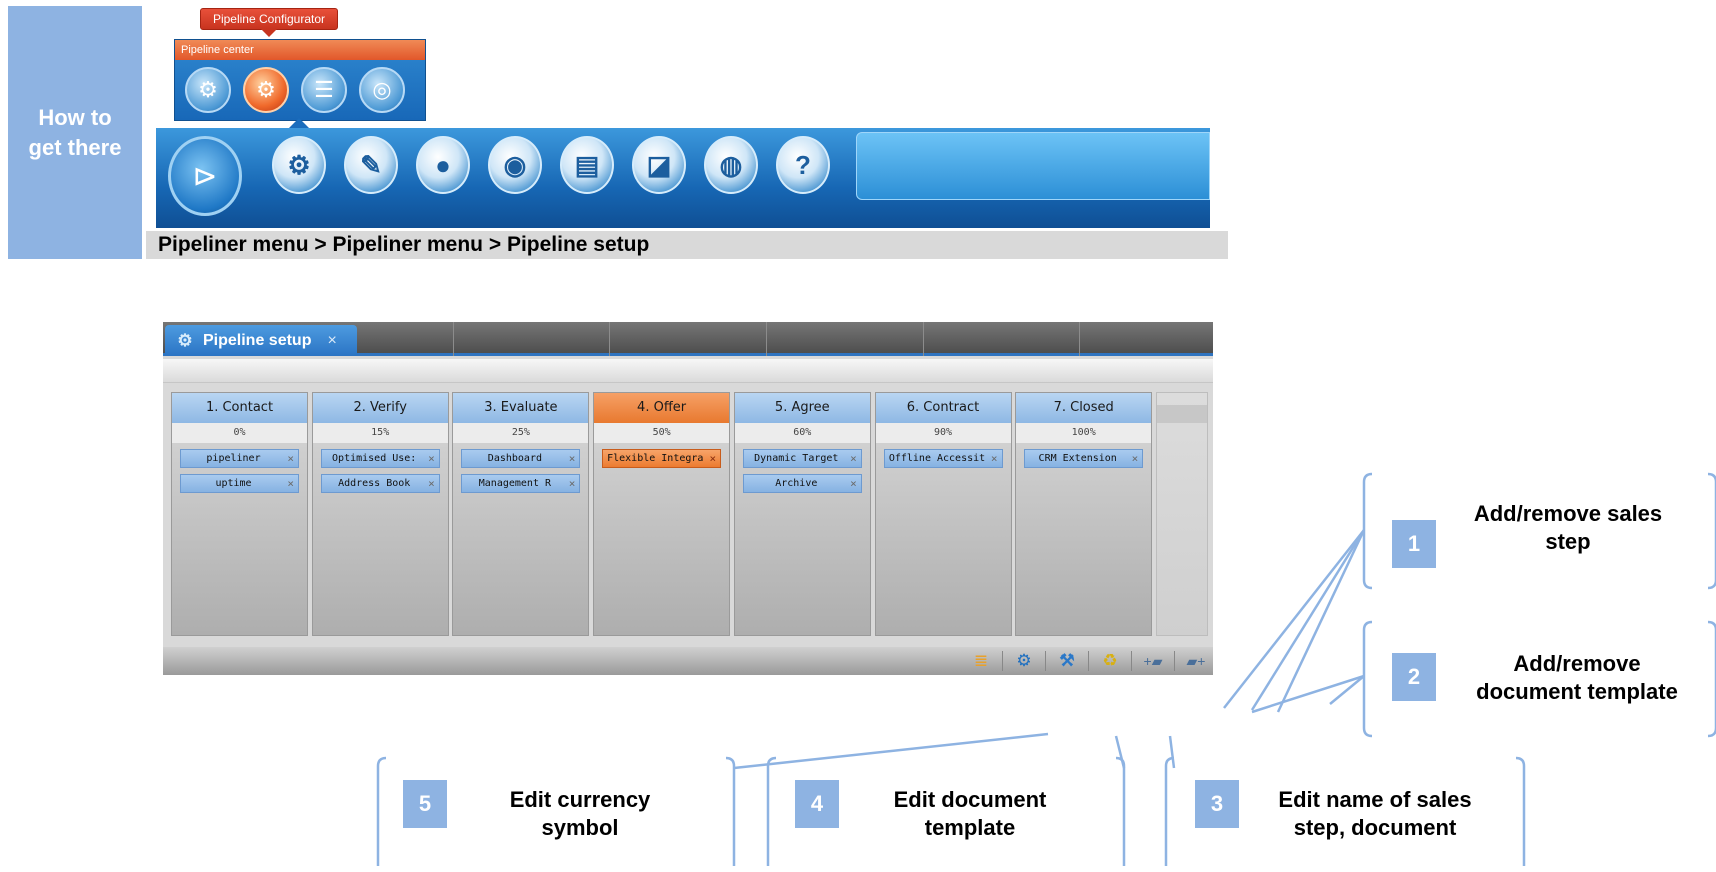  What do you see at coordinates (655, 458) in the screenshot?
I see `card-label: Flexible Integra` at bounding box center [655, 458].